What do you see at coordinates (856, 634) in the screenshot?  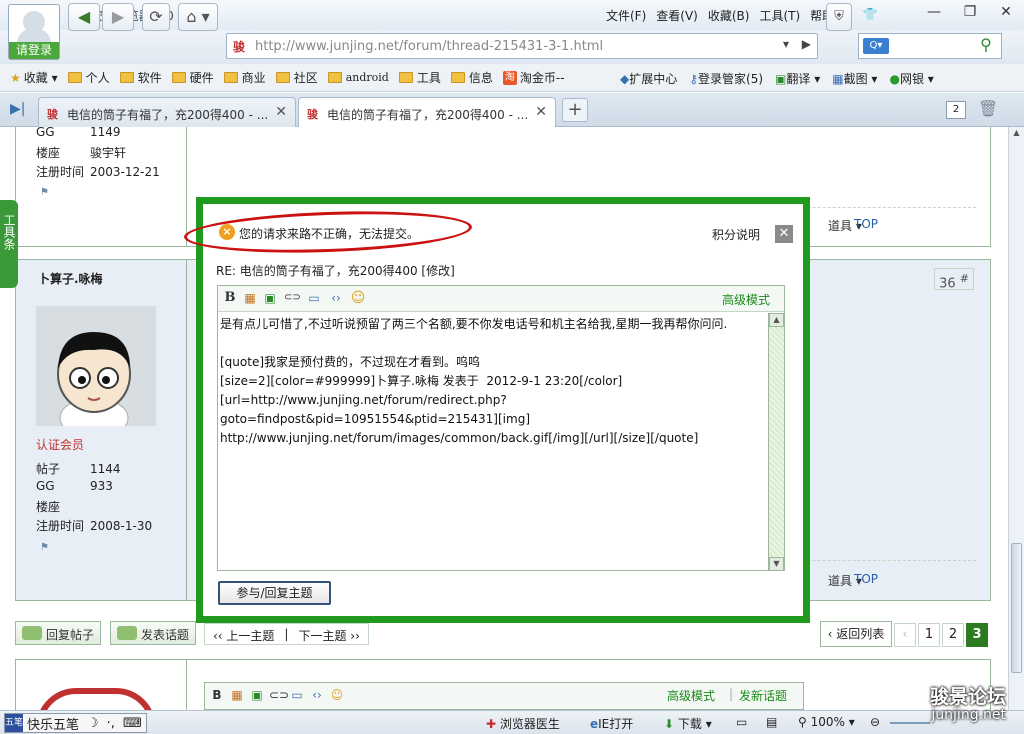 I see `back-to-list-button: ‹ 返回列表` at bounding box center [856, 634].